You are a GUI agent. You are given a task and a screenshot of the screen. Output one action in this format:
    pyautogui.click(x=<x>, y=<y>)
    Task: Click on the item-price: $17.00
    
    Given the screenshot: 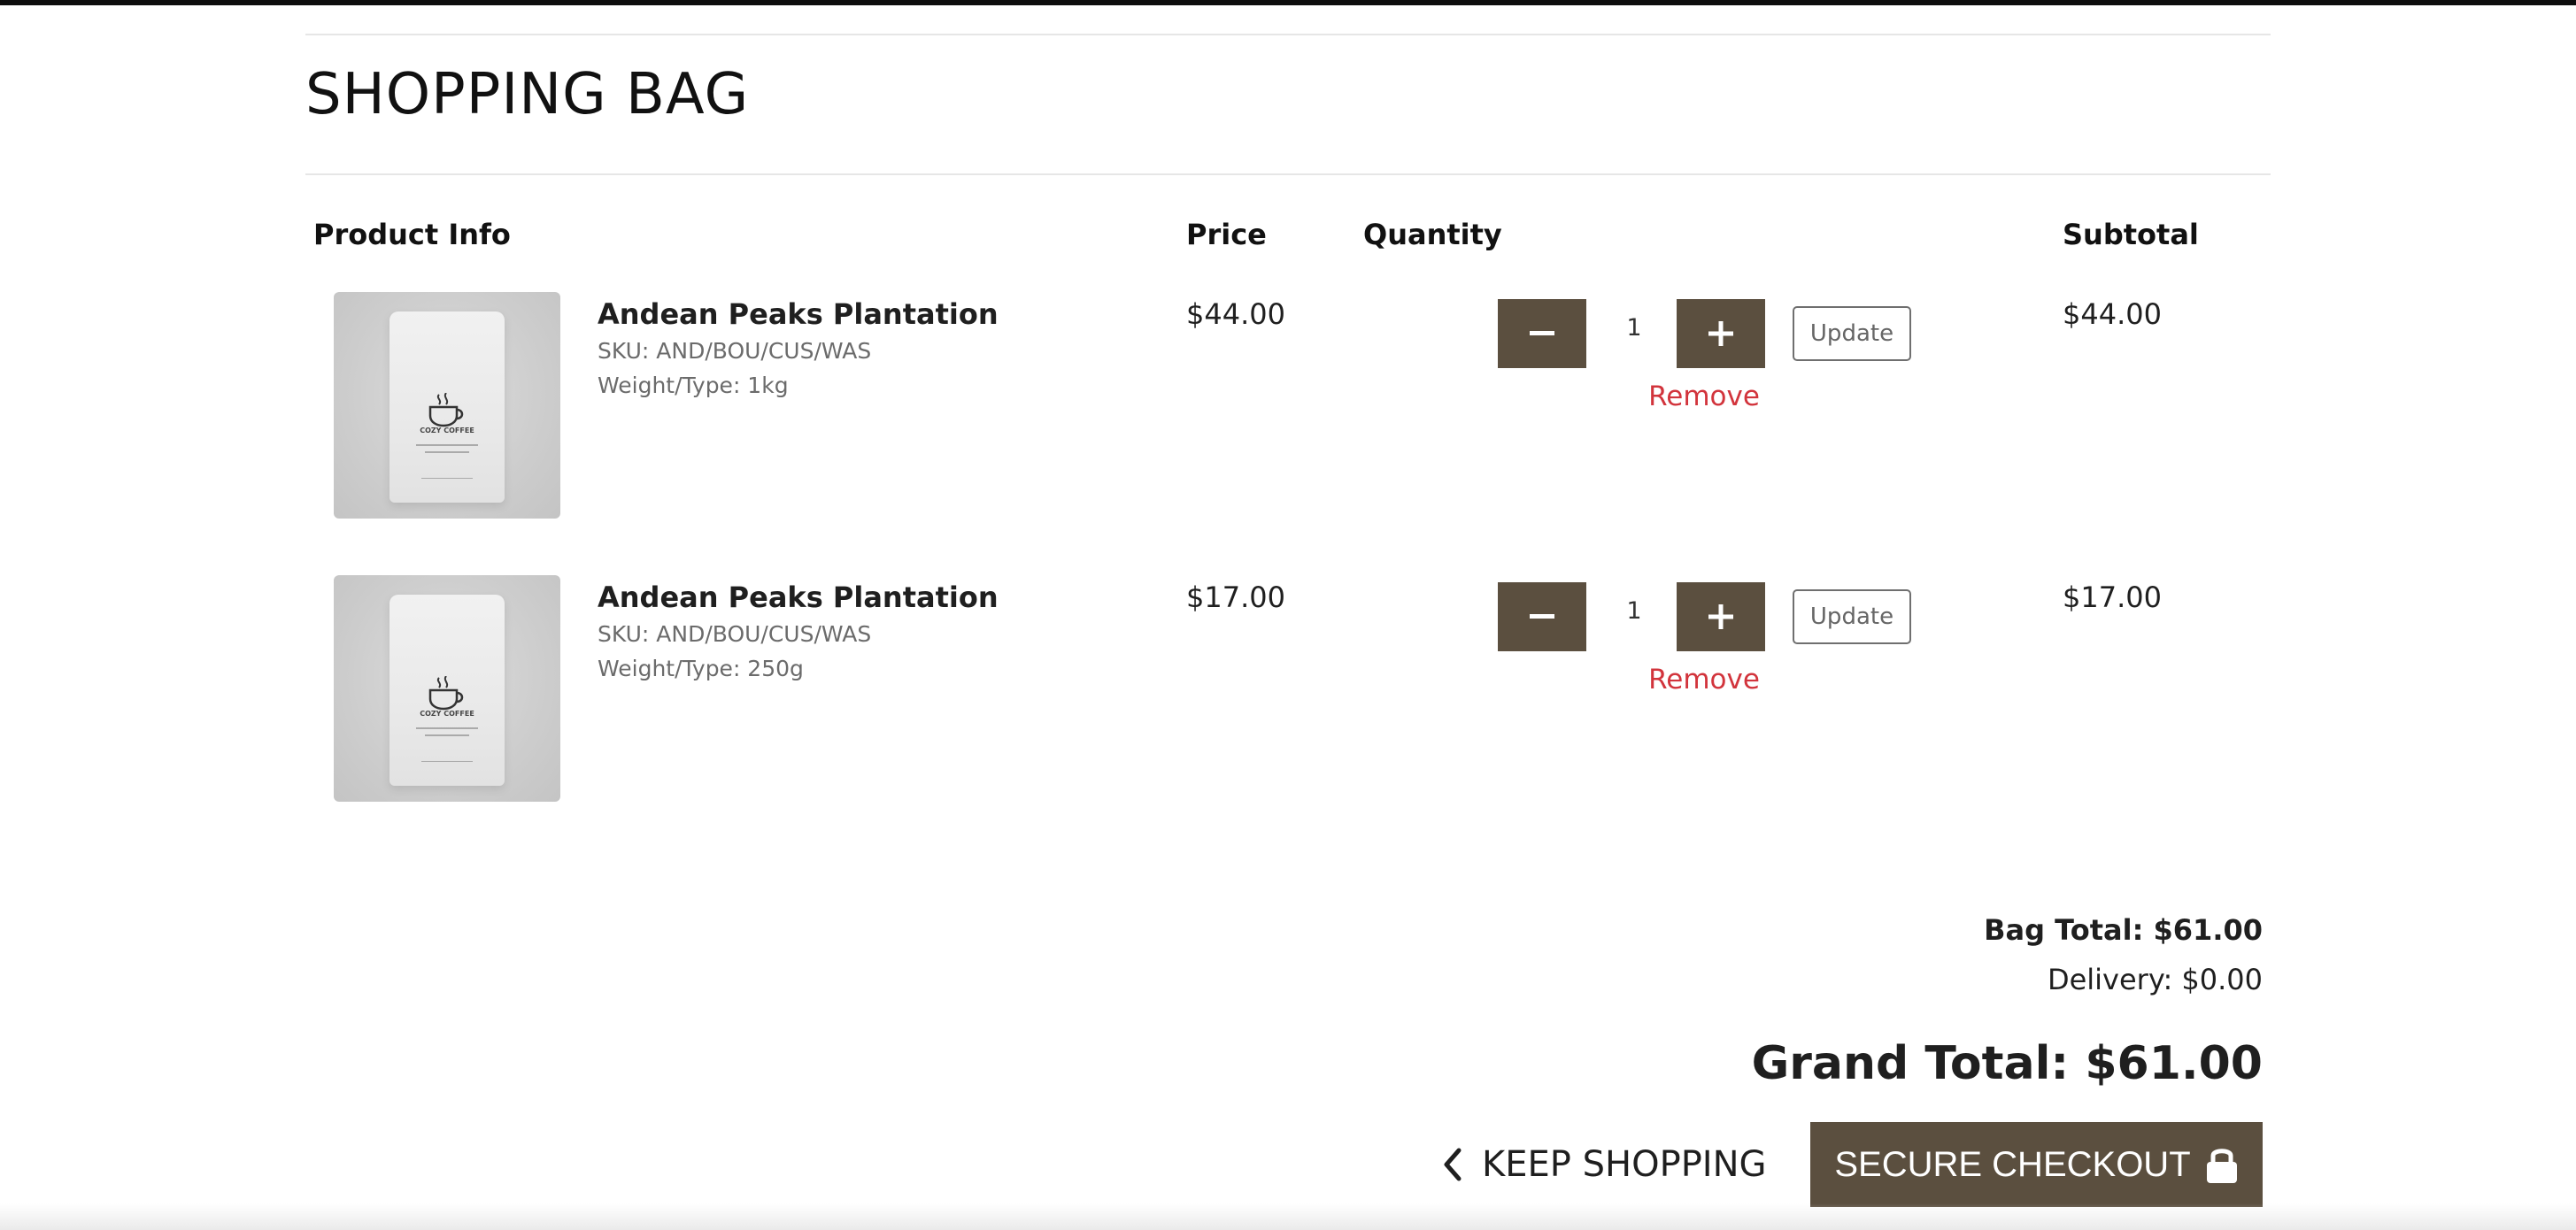 What is the action you would take?
    pyautogui.click(x=1235, y=597)
    